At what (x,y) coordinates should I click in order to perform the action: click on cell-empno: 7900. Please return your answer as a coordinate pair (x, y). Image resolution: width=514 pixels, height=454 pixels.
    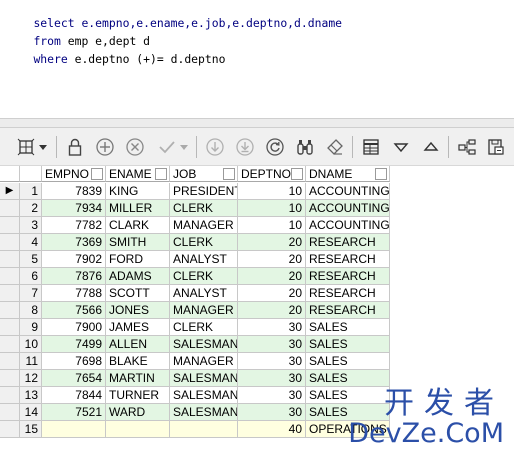
    Looking at the image, I should click on (74, 327).